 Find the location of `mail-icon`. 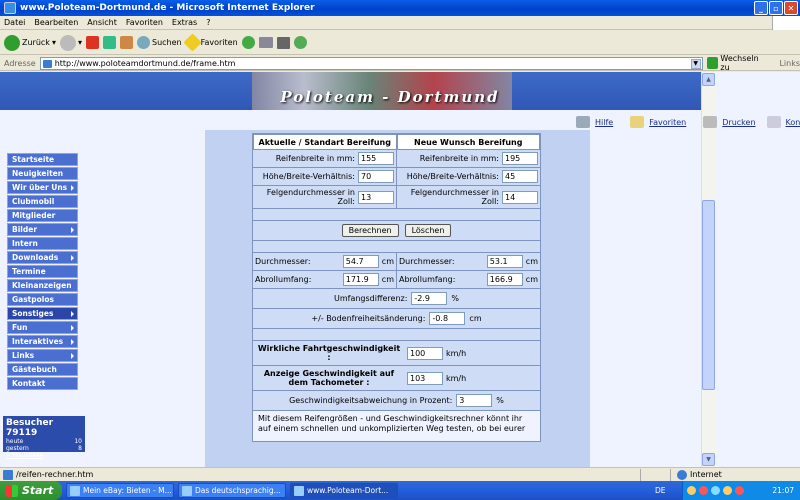

mail-icon is located at coordinates (265, 42).